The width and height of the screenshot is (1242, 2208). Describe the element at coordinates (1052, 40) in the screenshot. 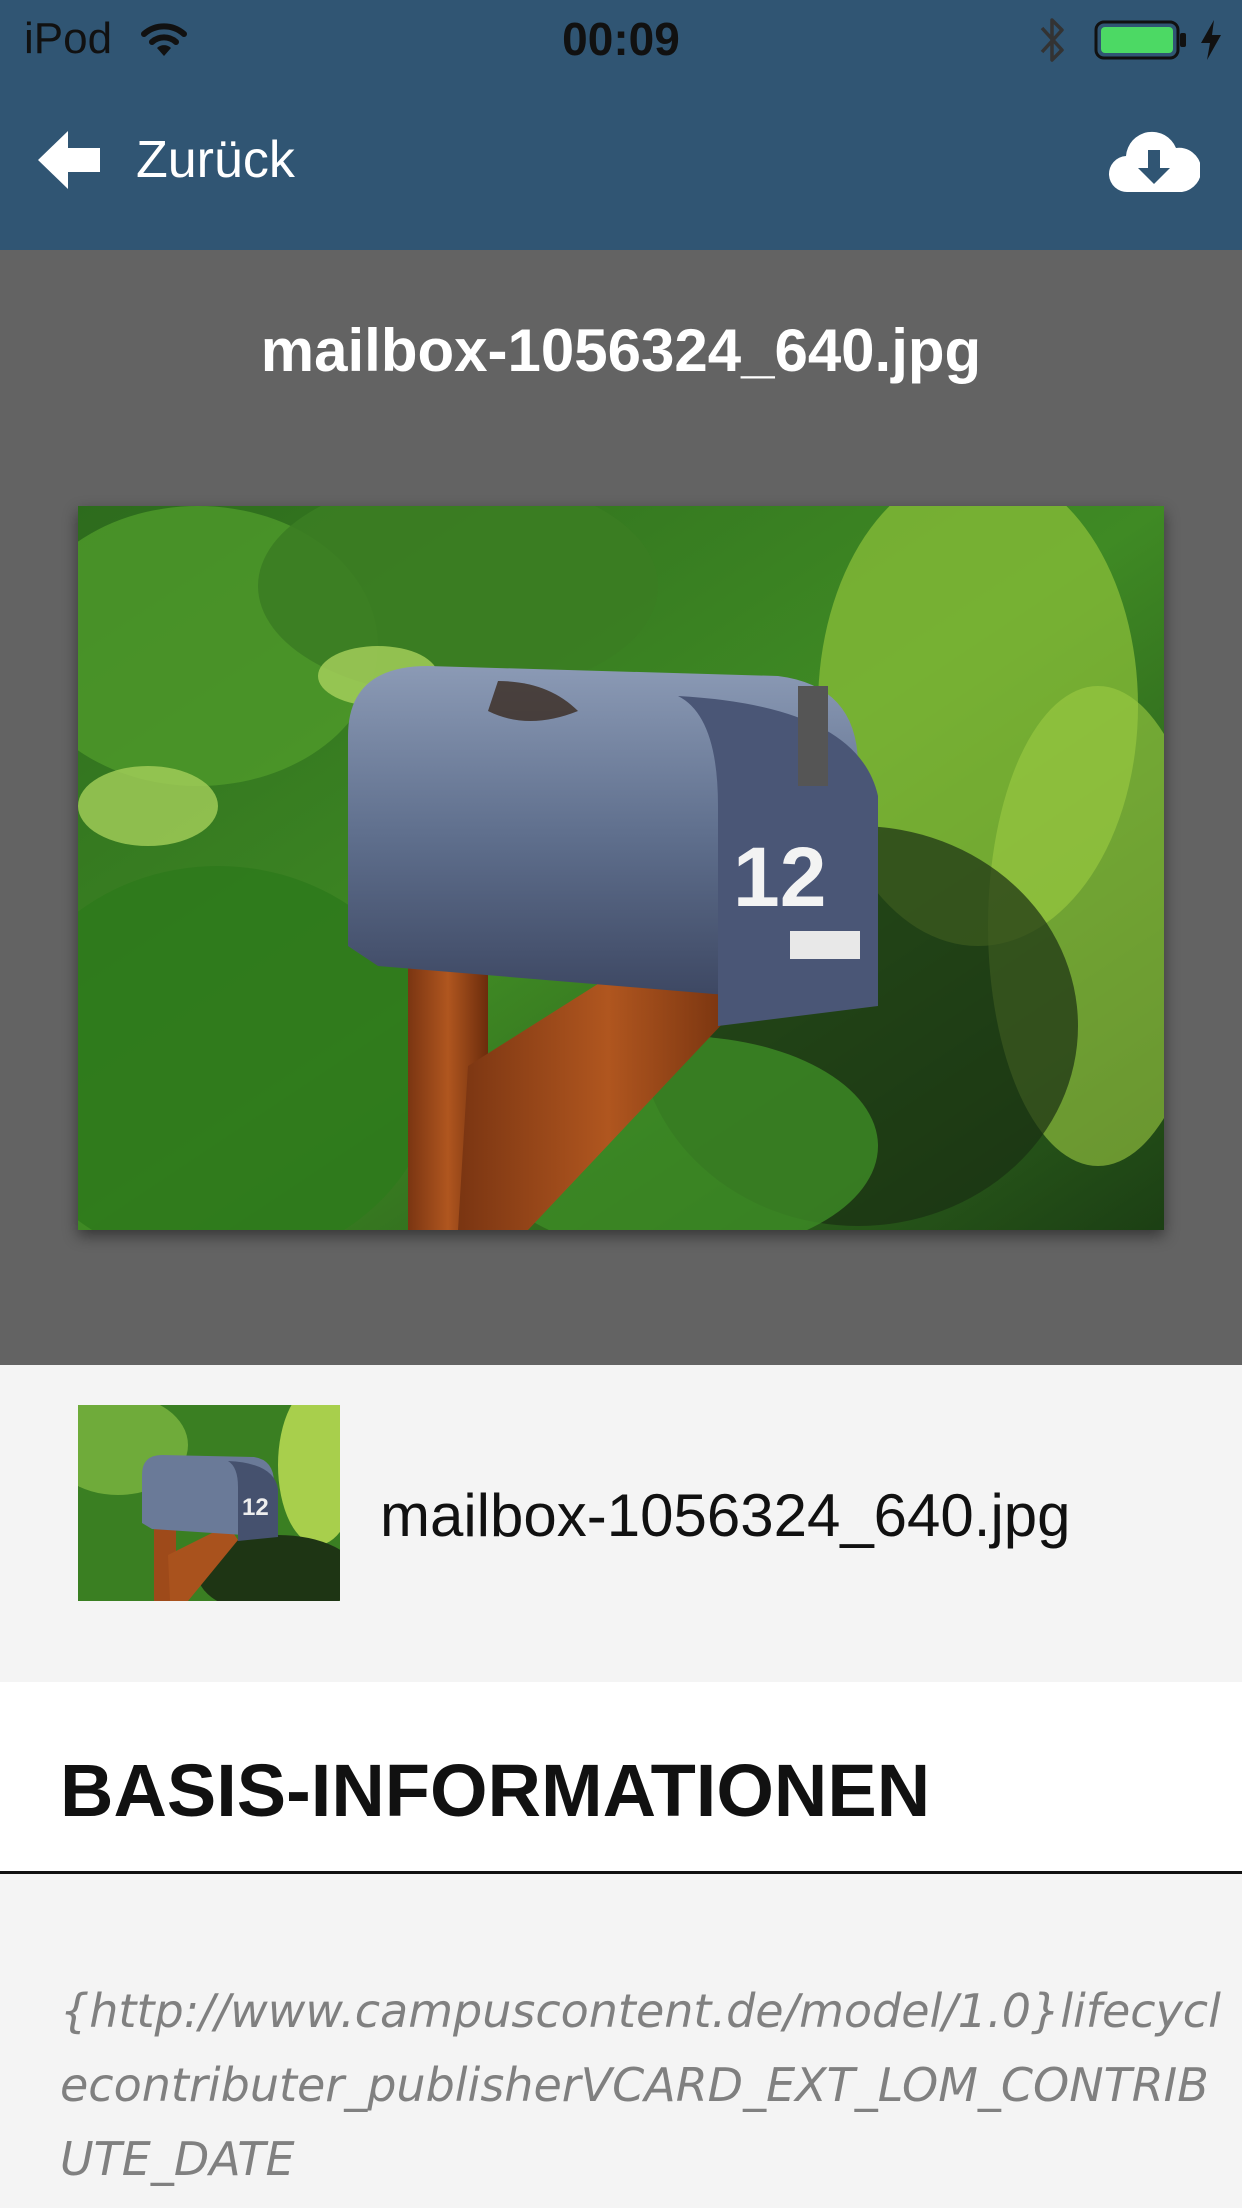

I see `bluetooth-icon` at that location.